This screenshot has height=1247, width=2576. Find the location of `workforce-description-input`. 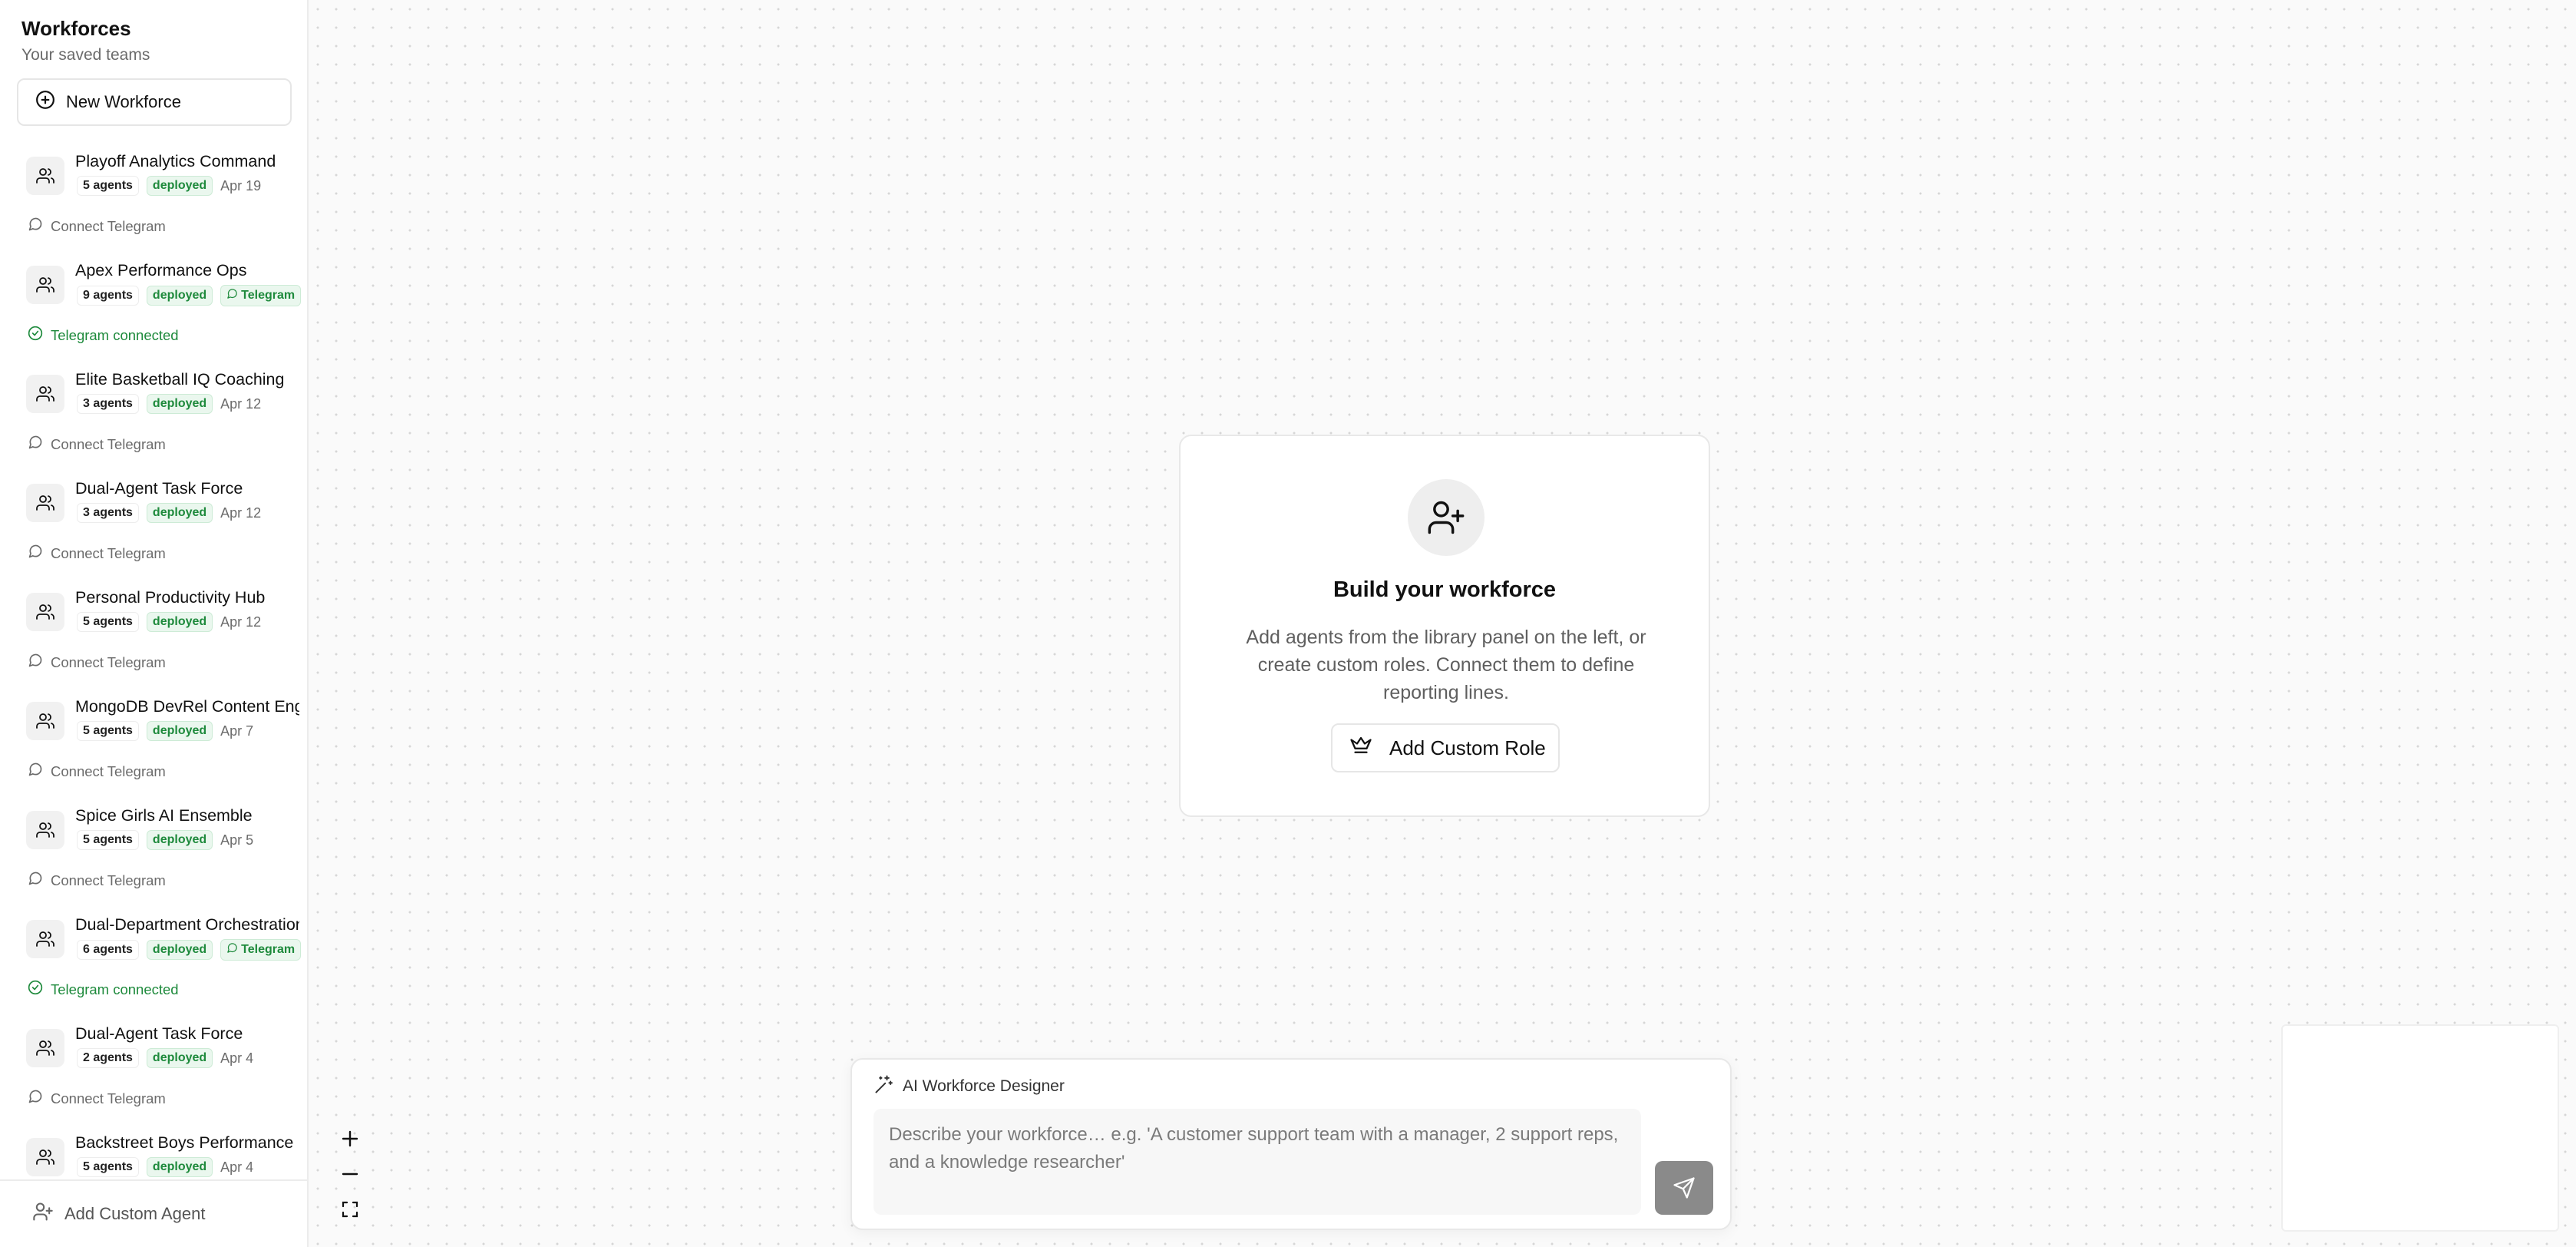

workforce-description-input is located at coordinates (1257, 1162).